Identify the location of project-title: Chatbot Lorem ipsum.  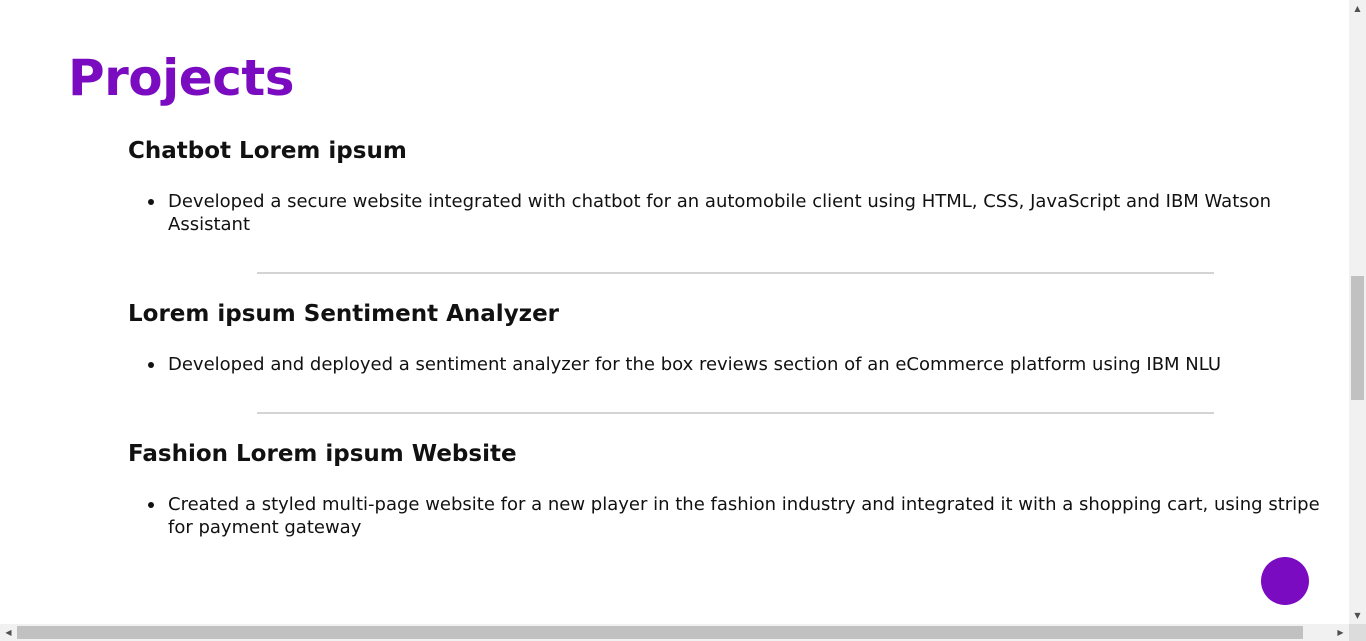
(267, 151).